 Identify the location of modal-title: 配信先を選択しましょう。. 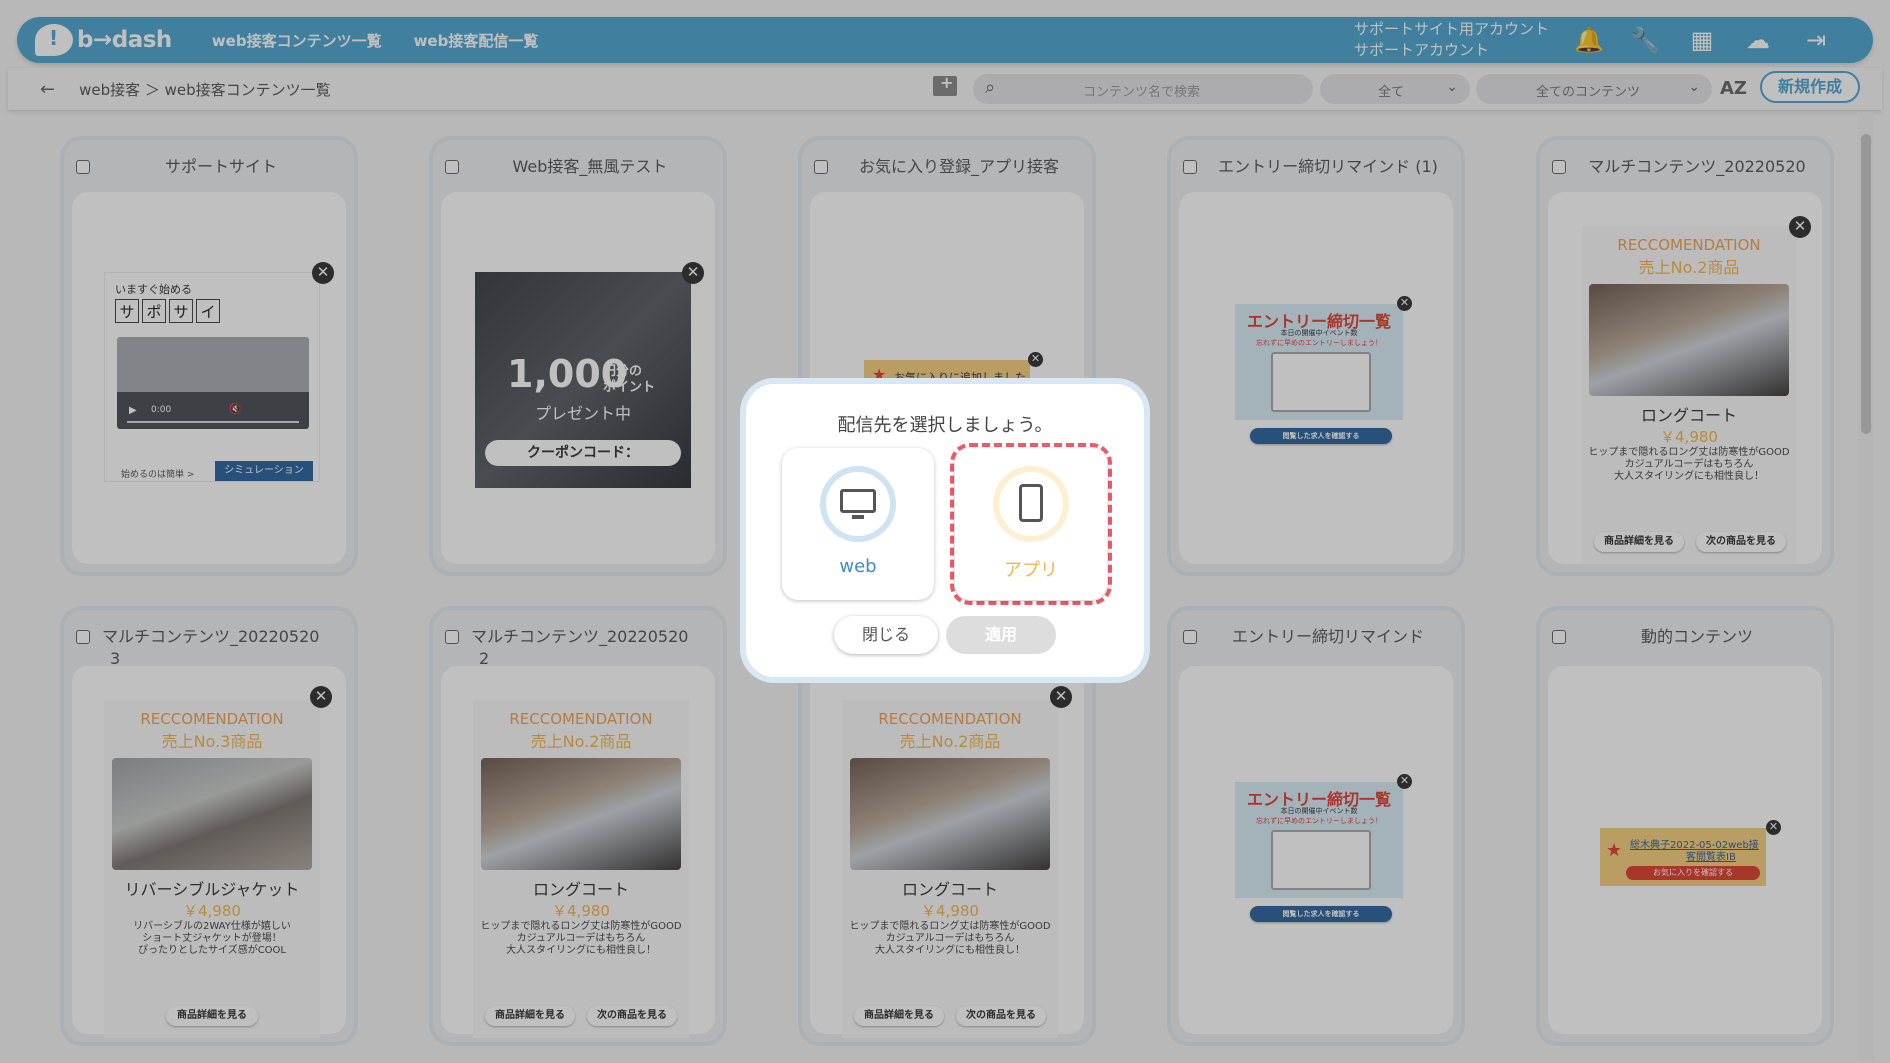
(945, 425).